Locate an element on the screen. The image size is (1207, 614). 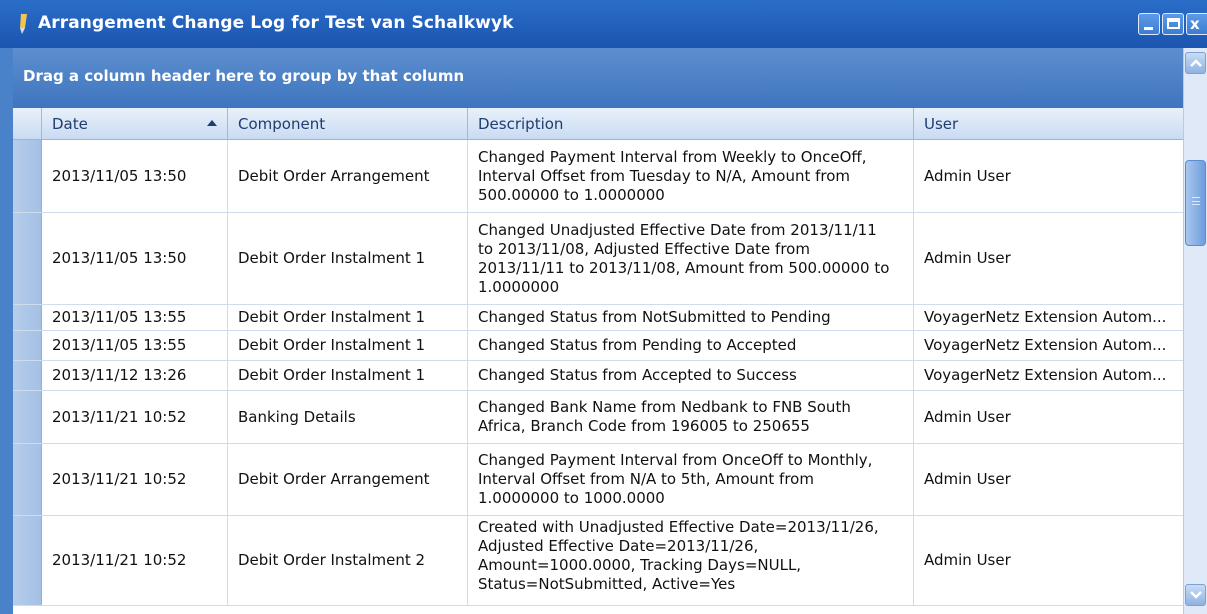
cell-component: Banking Details is located at coordinates (348, 417).